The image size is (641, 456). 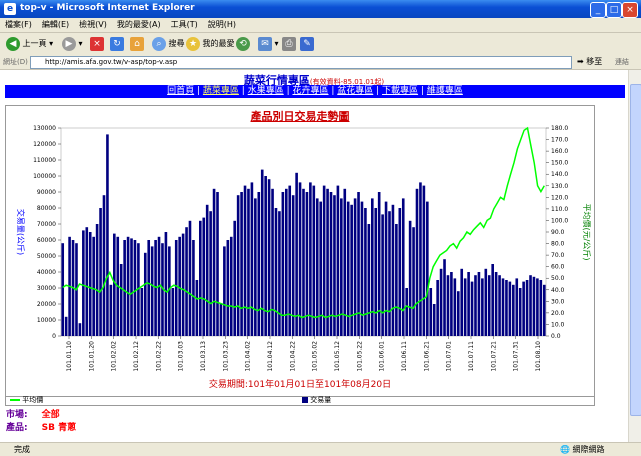 What do you see at coordinates (594, 61) in the screenshot?
I see `go-label: 移至` at bounding box center [594, 61].